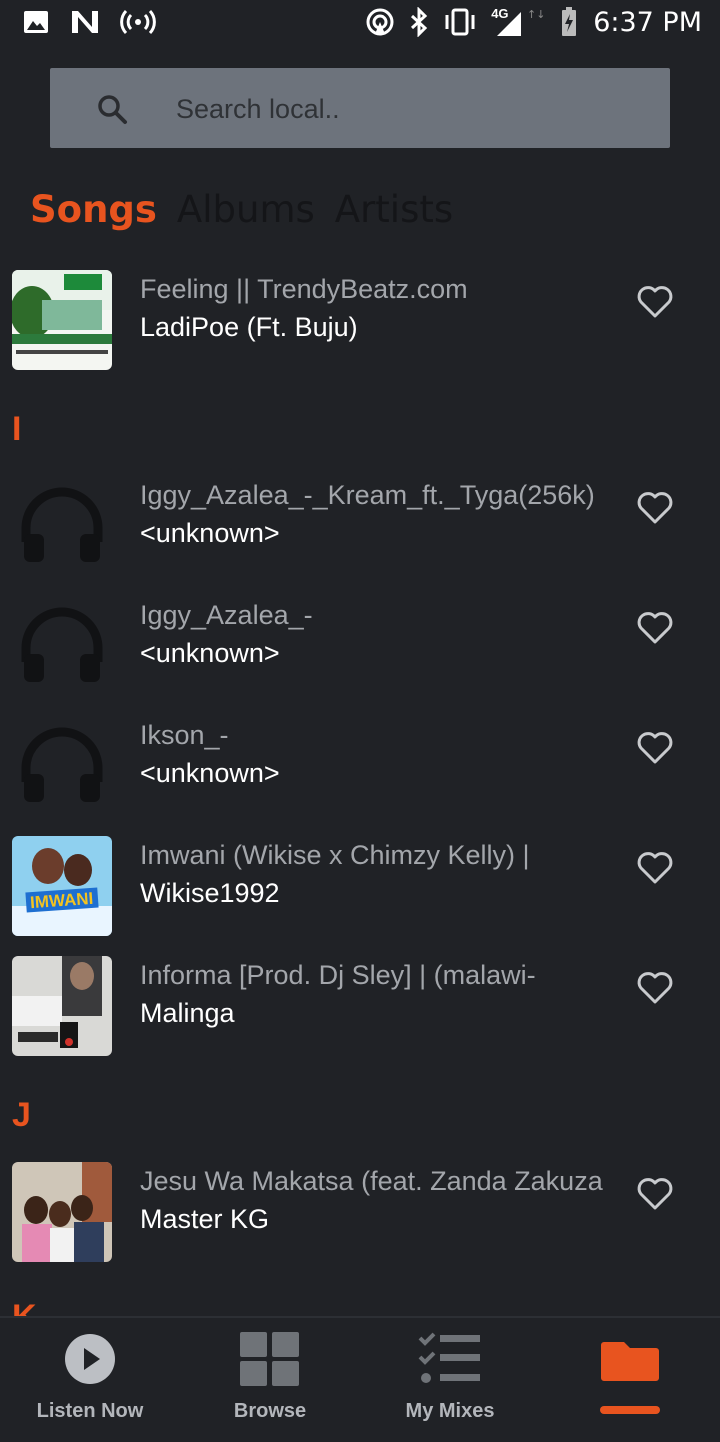 The image size is (720, 1442). Describe the element at coordinates (360, 25) in the screenshot. I see `status-bar: 4G ↑↓ 6:37 PM` at that location.